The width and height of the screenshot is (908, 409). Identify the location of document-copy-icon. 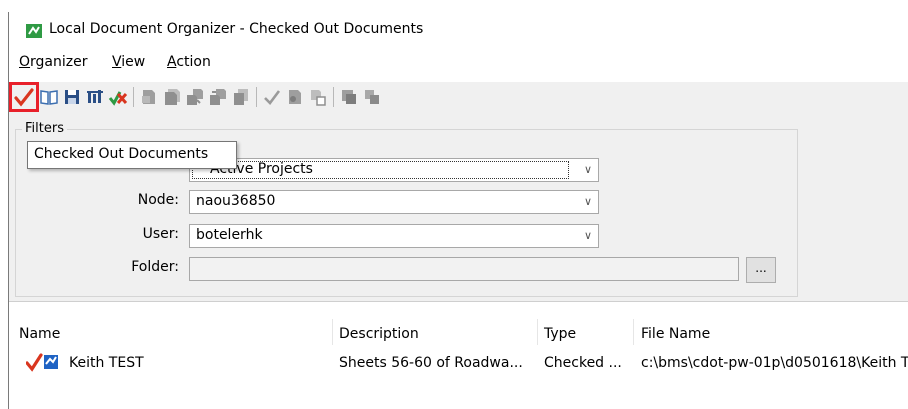
(195, 97).